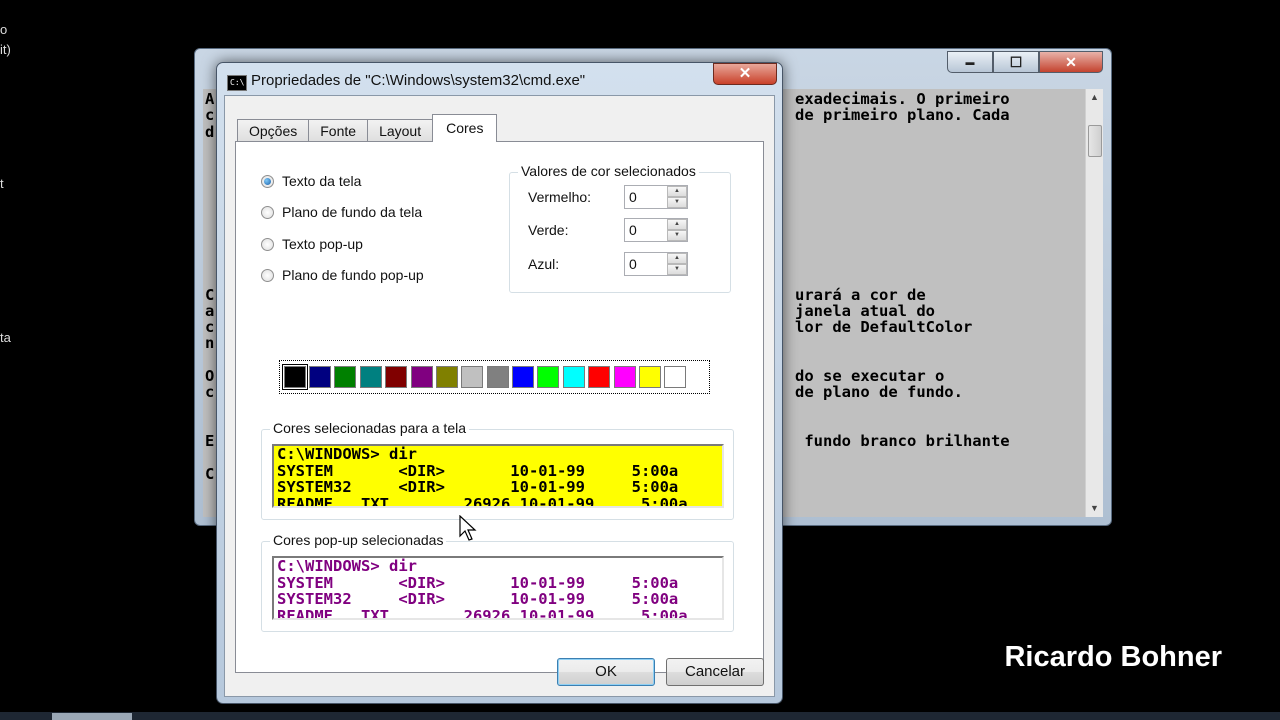 The height and width of the screenshot is (720, 1280). I want to click on radio-label: Texto da tela, so click(322, 181).